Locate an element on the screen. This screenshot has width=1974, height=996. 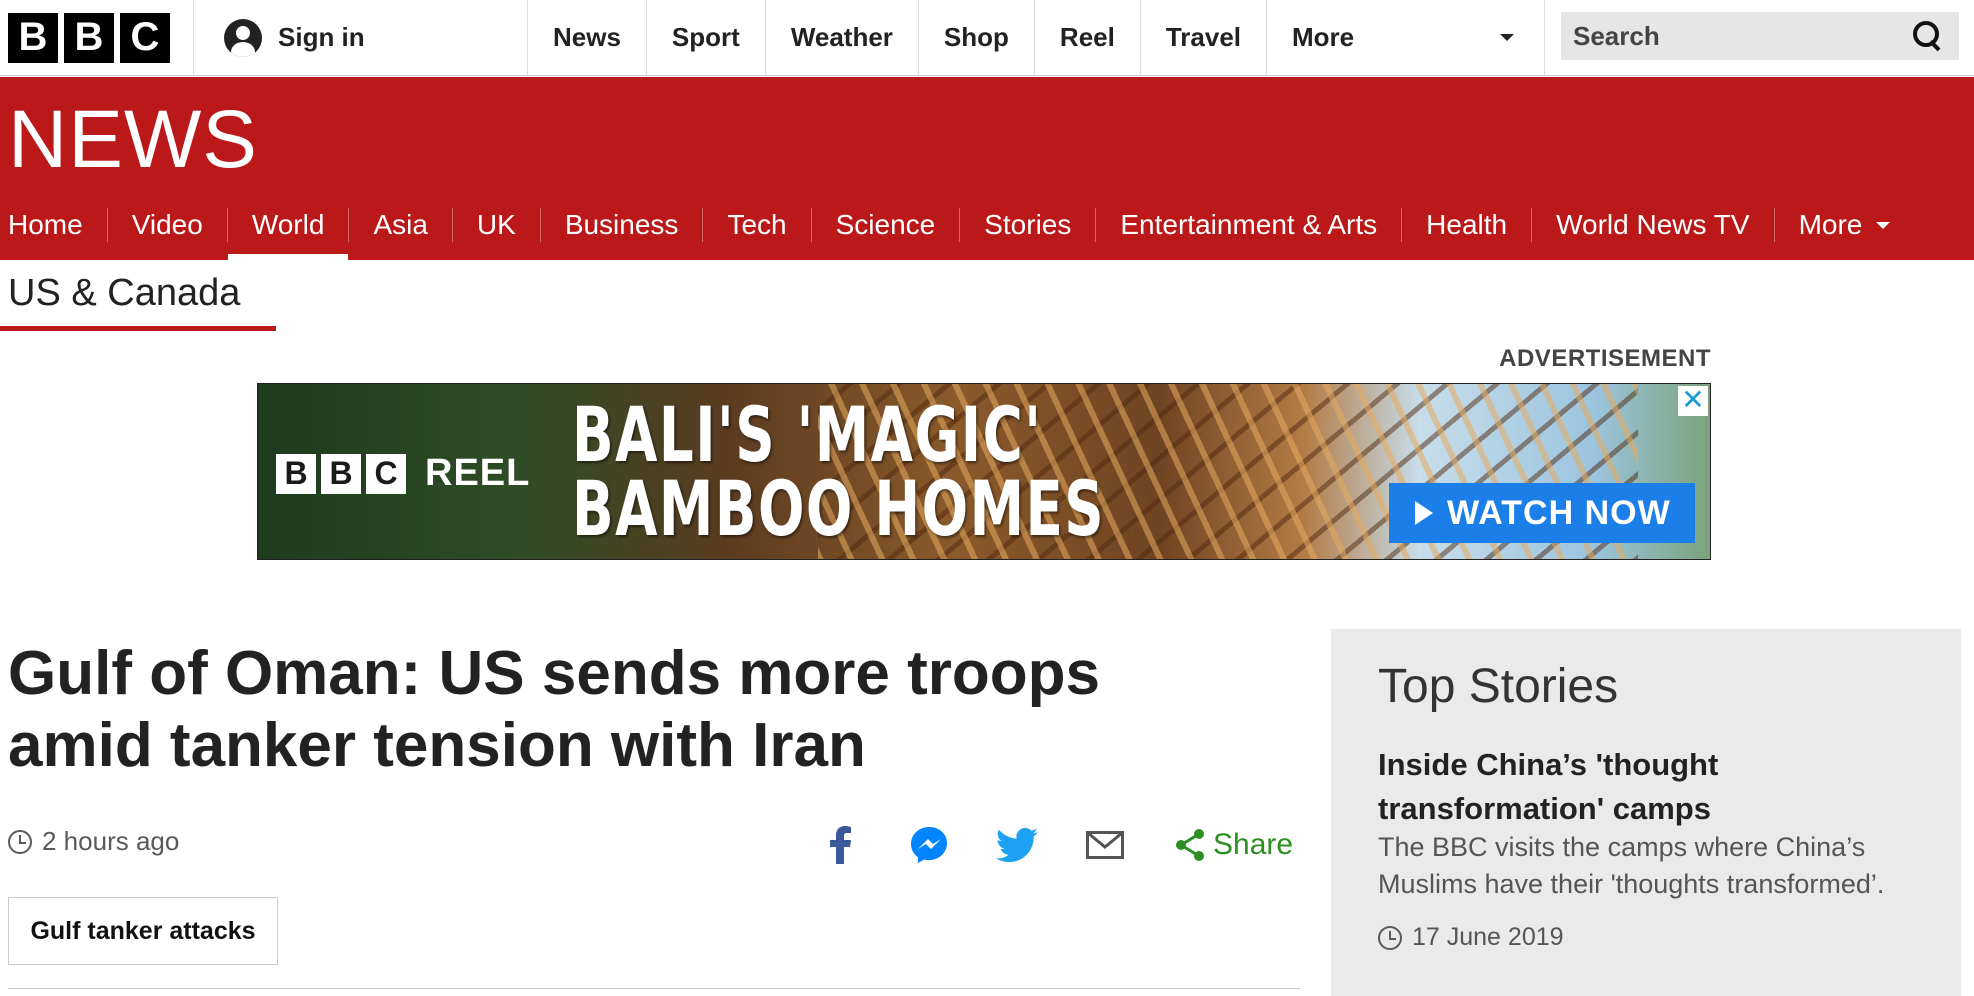
global-nav-travel: Travel is located at coordinates (1204, 37).